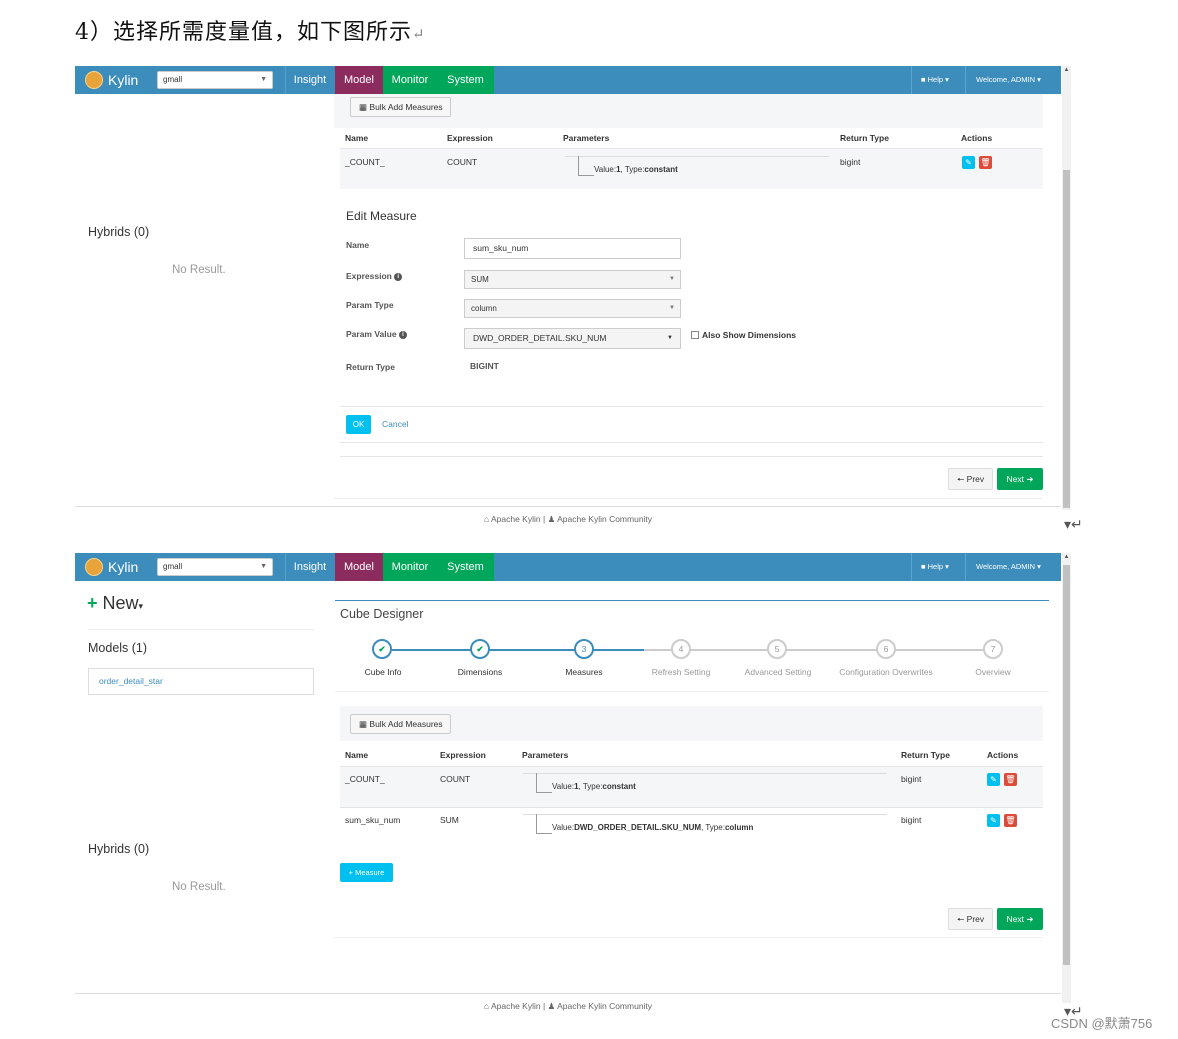 The height and width of the screenshot is (1039, 1178). Describe the element at coordinates (584, 649) in the screenshot. I see `step-3-circle: 3` at that location.